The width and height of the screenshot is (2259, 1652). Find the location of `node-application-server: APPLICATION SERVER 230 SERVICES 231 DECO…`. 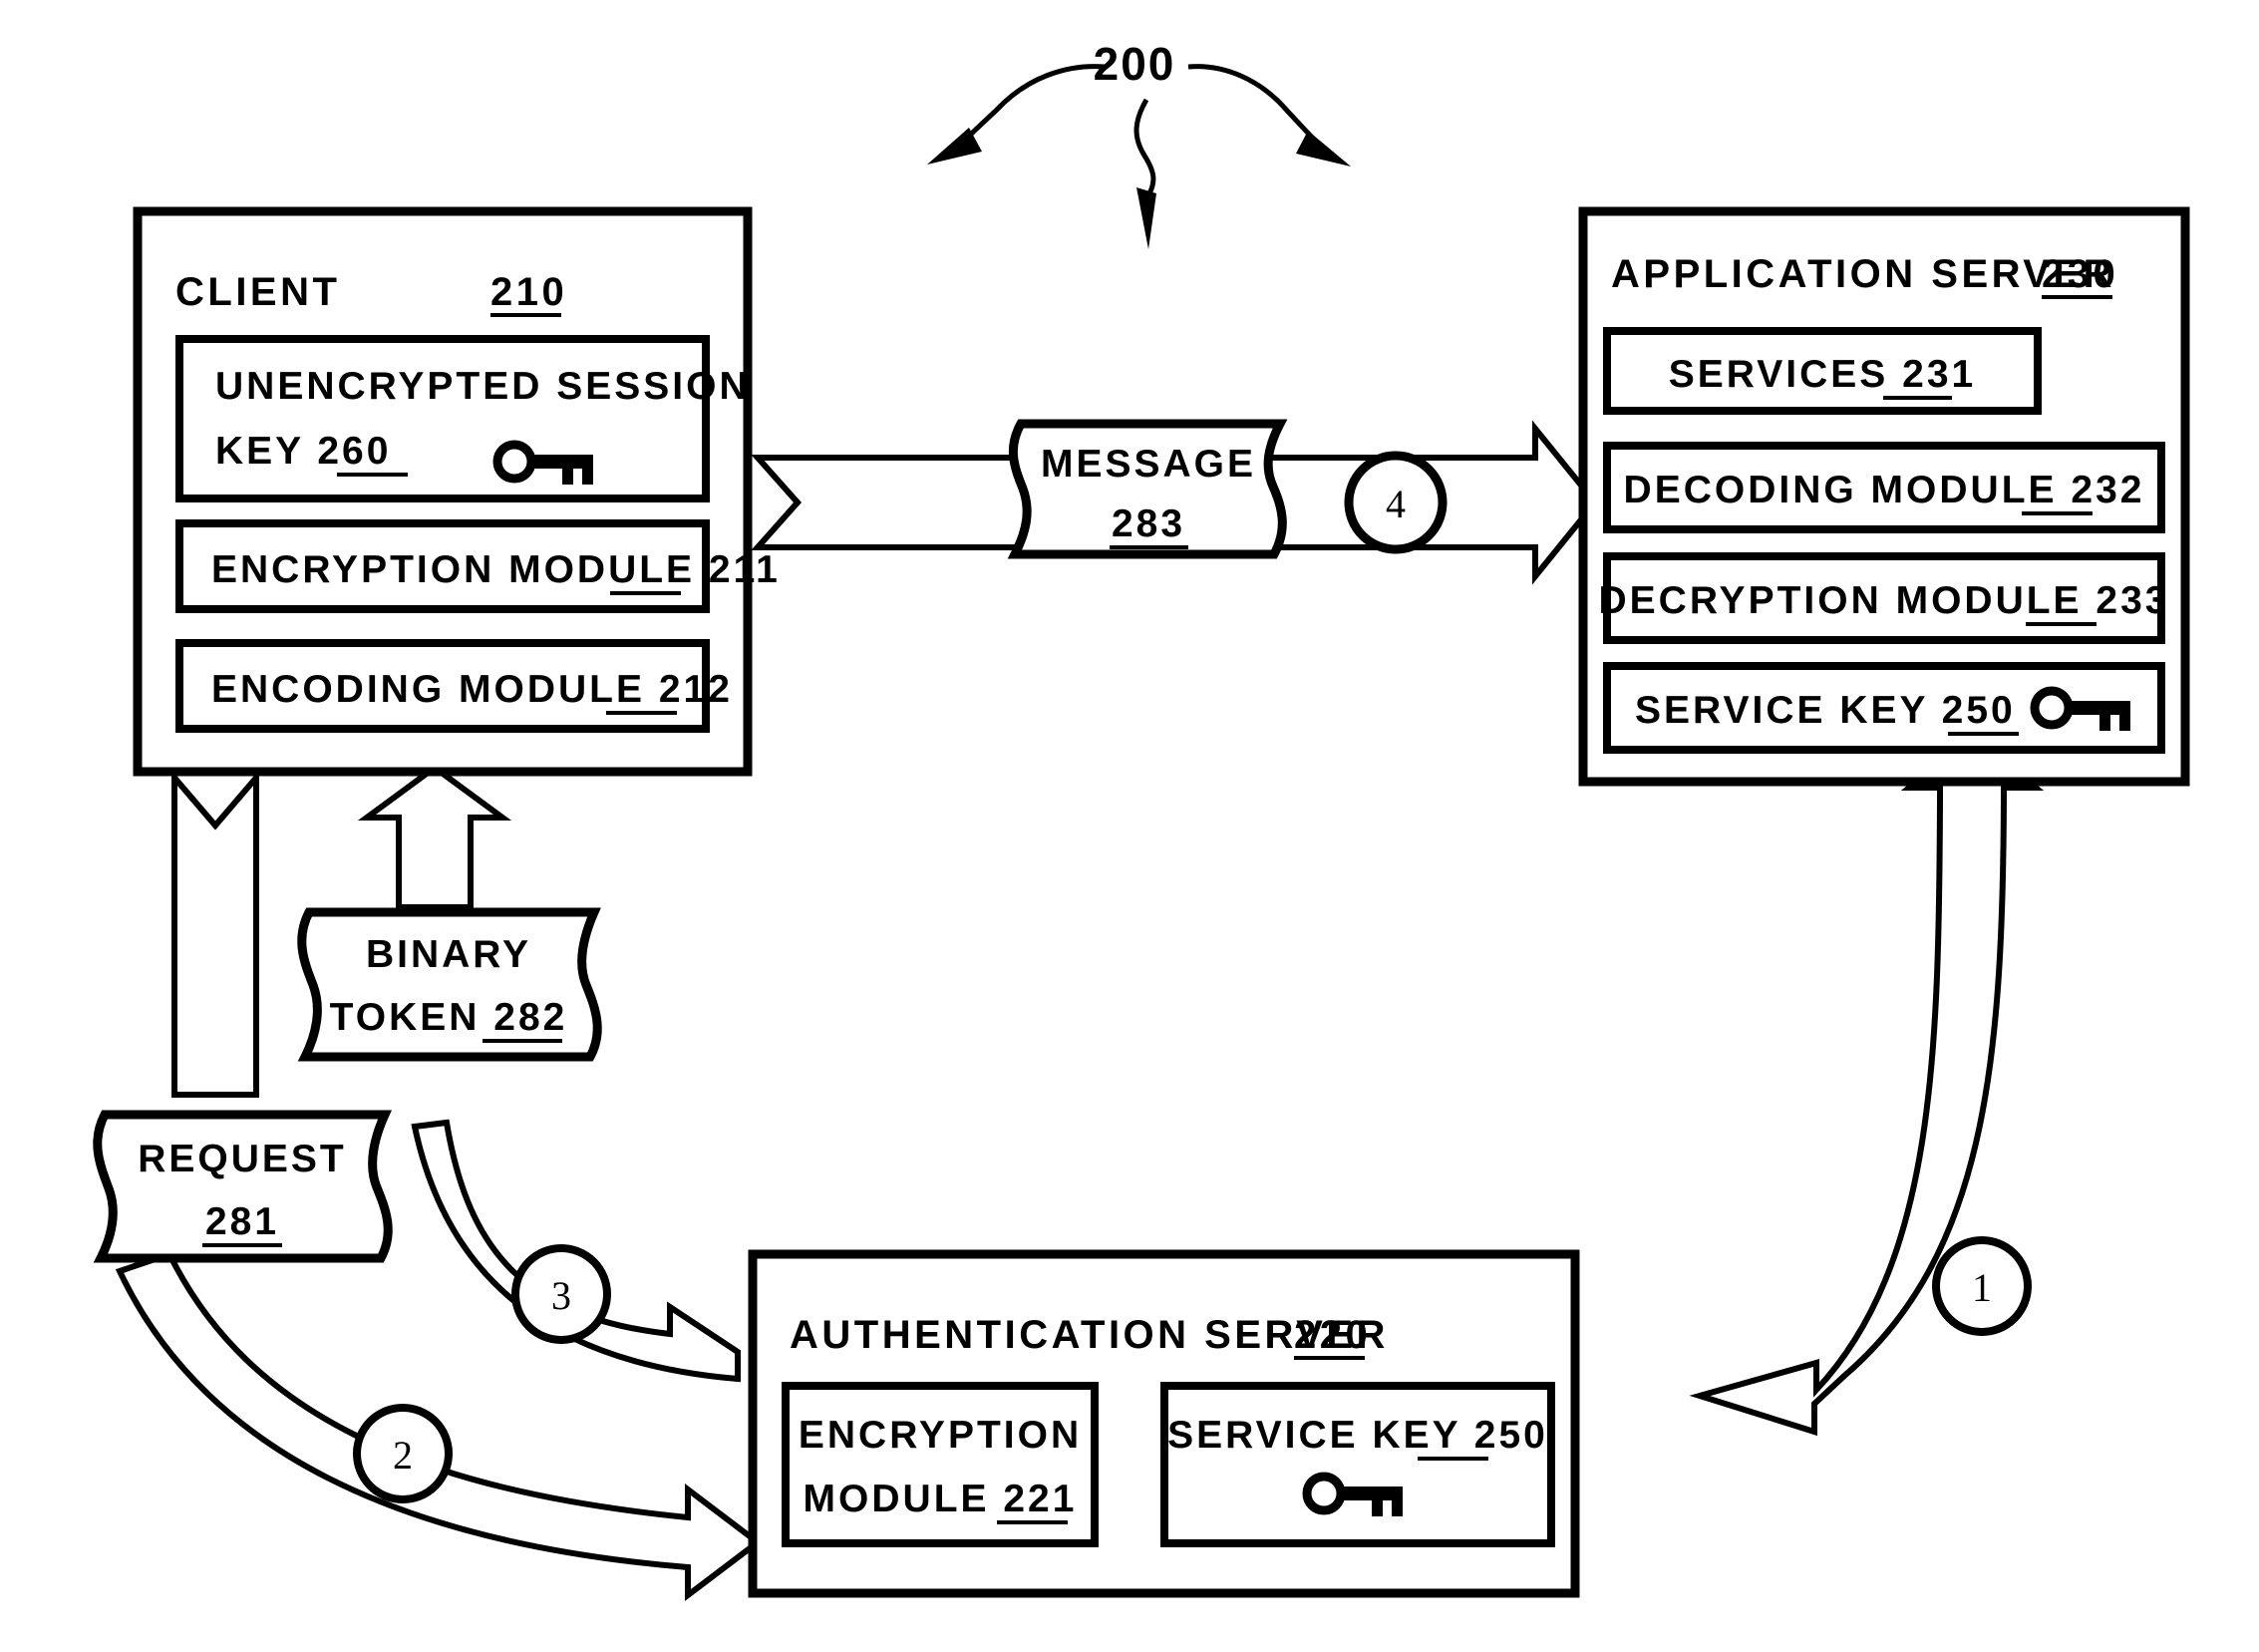

node-application-server: APPLICATION SERVER 230 SERVICES 231 DECO… is located at coordinates (1884, 497).